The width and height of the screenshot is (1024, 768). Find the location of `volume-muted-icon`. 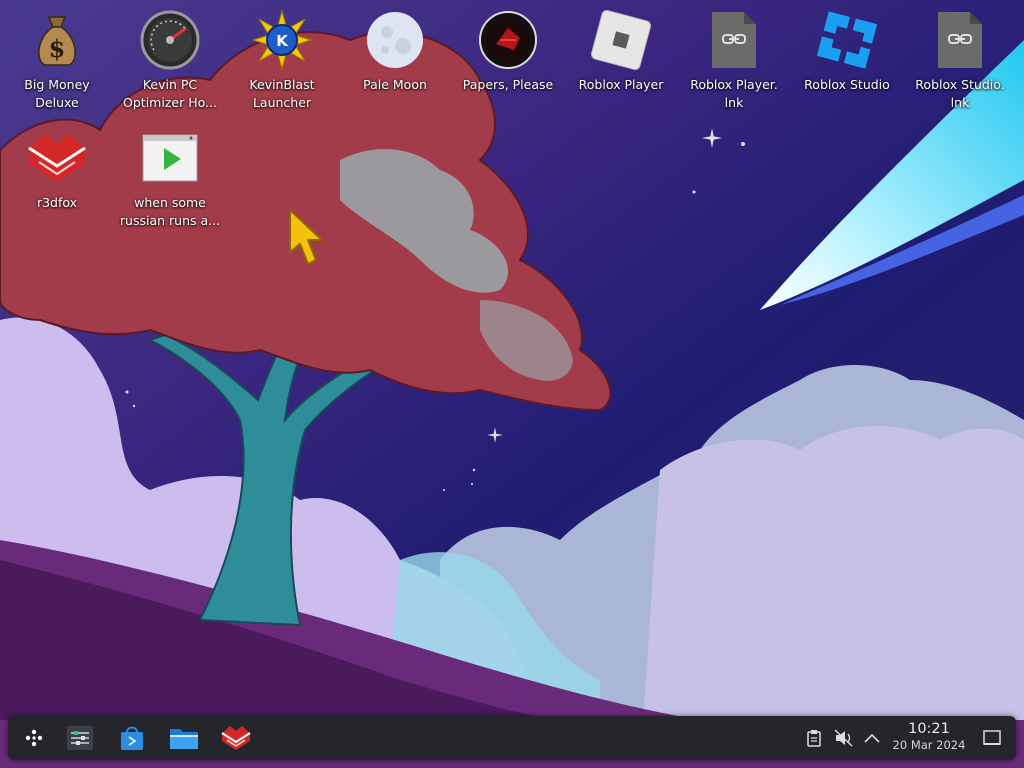

volume-muted-icon is located at coordinates (844, 738).